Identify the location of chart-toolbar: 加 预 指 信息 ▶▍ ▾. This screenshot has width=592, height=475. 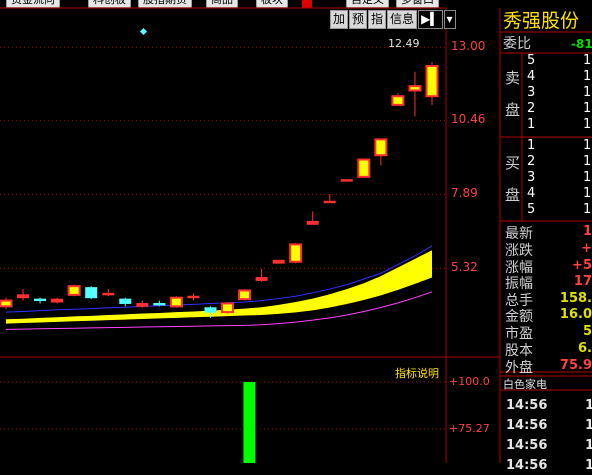
(393, 19).